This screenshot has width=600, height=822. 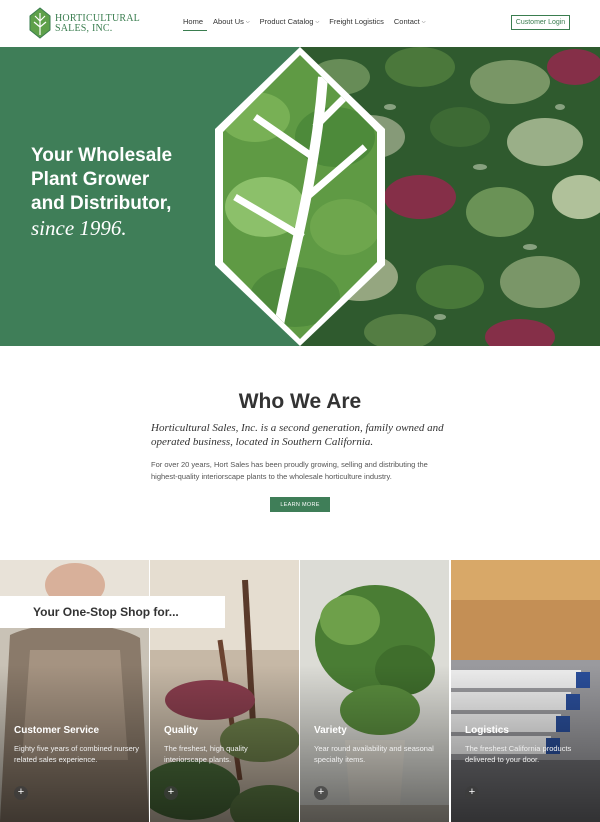 What do you see at coordinates (181, 730) in the screenshot?
I see `card-title: Quality` at bounding box center [181, 730].